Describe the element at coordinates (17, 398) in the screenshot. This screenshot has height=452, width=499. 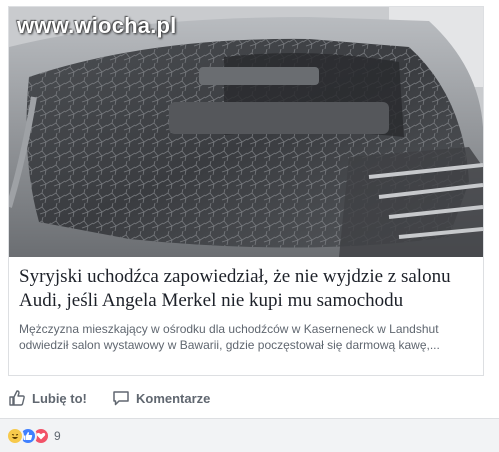
I see `thumbs-up-icon` at that location.